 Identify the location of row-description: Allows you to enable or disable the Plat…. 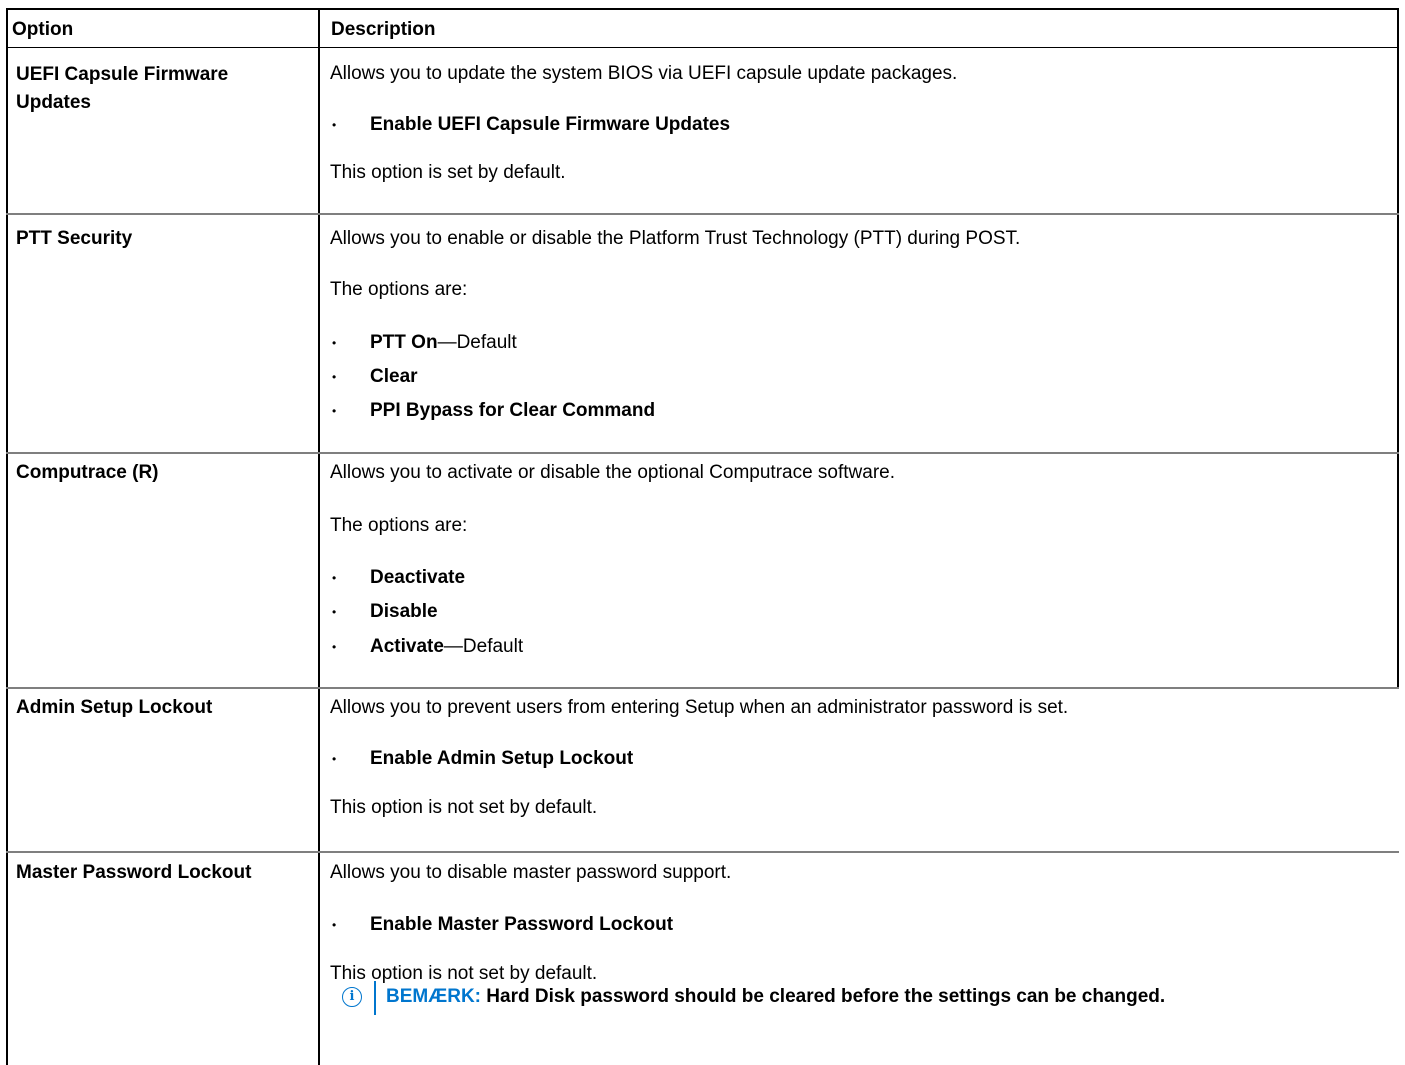
(675, 238).